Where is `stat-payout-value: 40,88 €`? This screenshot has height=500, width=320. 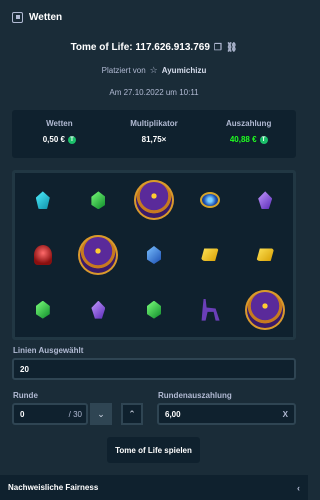
stat-payout-value: 40,88 € is located at coordinates (243, 139).